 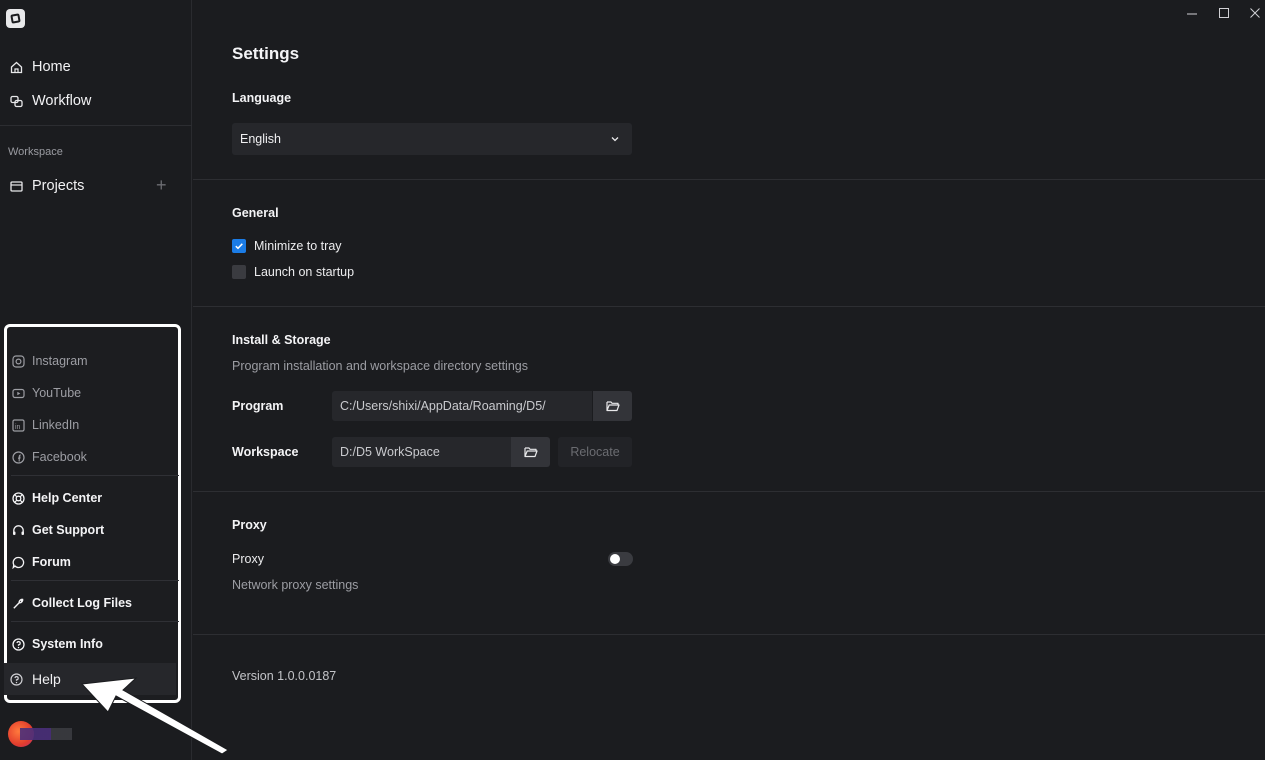 I want to click on program-browse-button, so click(x=612, y=406).